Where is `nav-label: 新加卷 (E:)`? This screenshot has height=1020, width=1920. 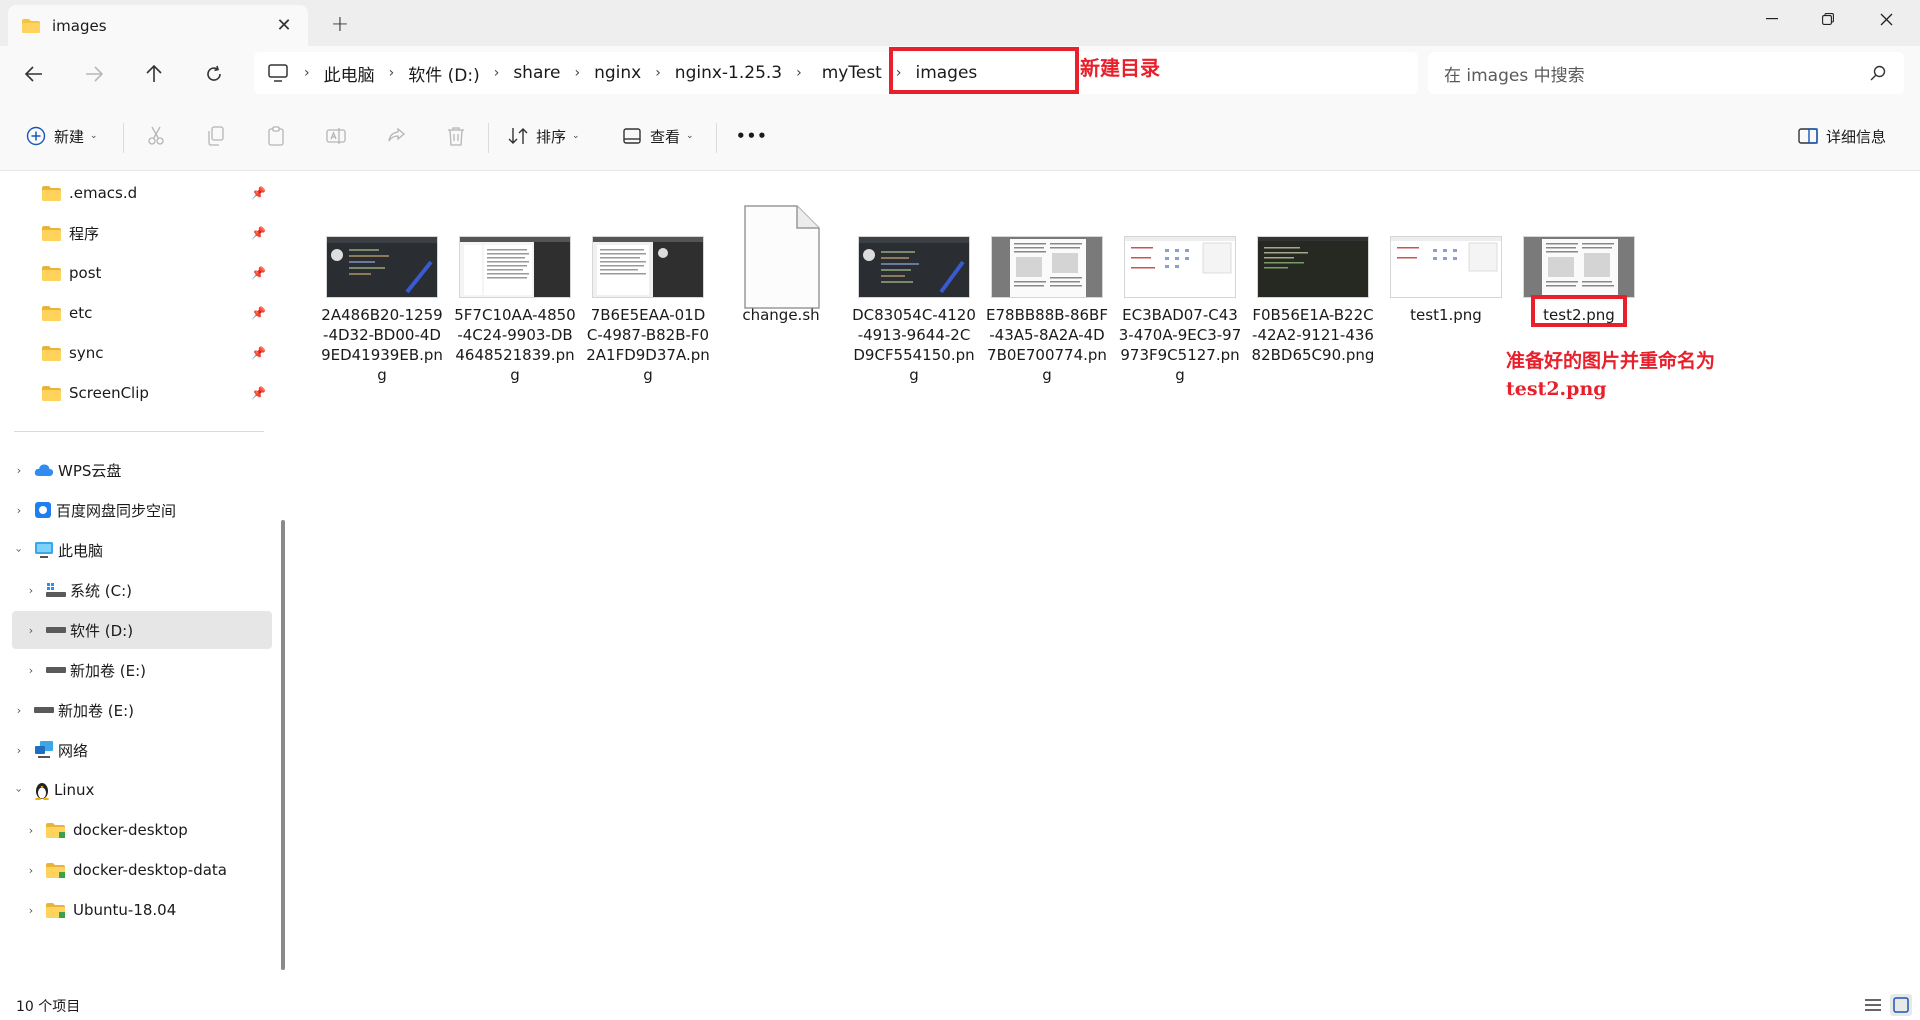 nav-label: 新加卷 (E:) is located at coordinates (96, 710).